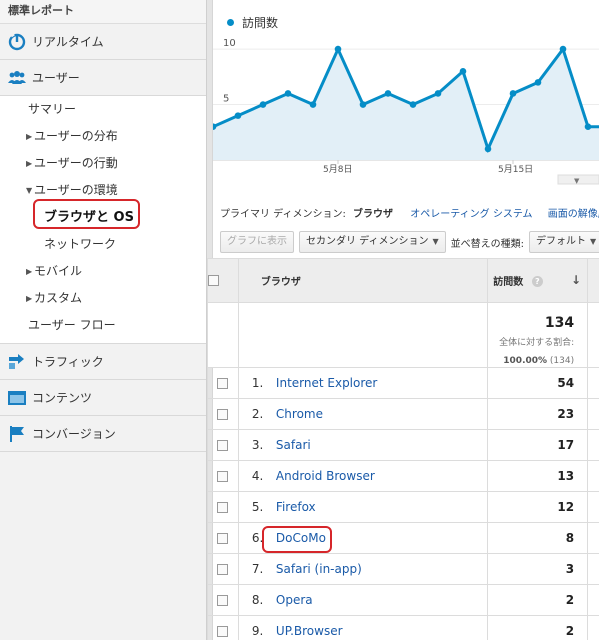  I want to click on row-browser-link: Safari (in-app), so click(319, 569).